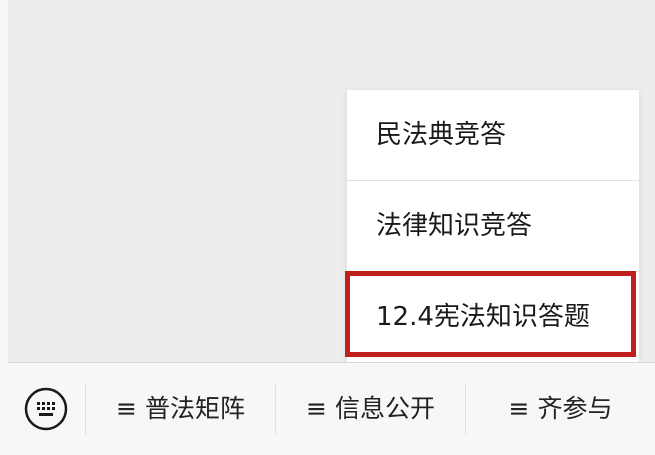 This screenshot has width=655, height=455. I want to click on submenu-item-label: 法律知识竞答, so click(454, 226).